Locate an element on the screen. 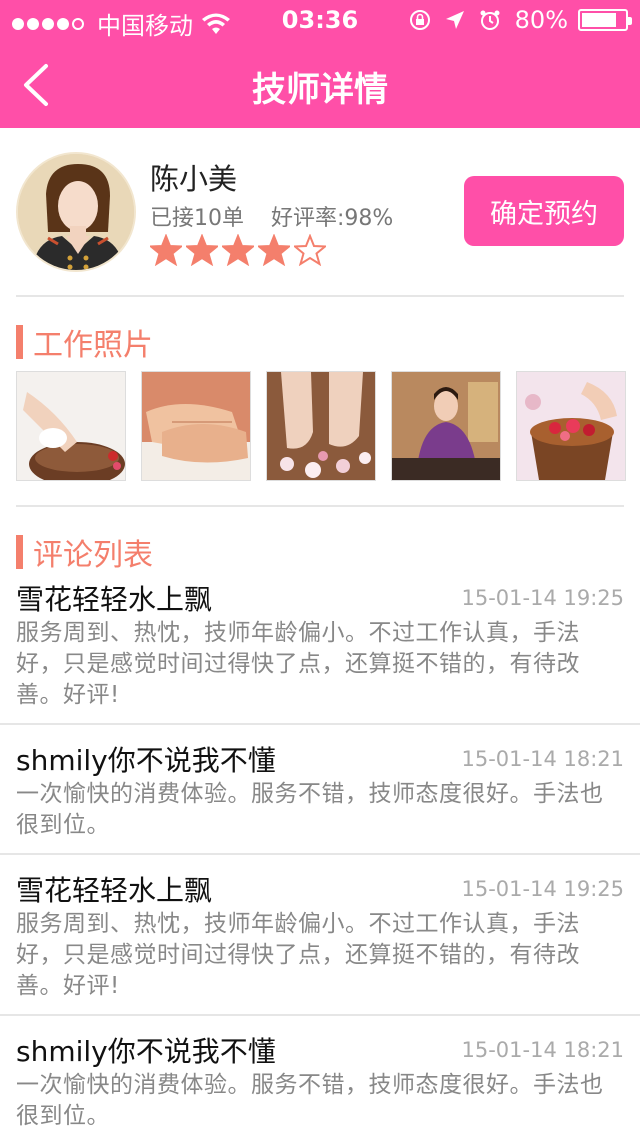 This screenshot has width=640, height=1136. status-right: 80% is located at coordinates (520, 20).